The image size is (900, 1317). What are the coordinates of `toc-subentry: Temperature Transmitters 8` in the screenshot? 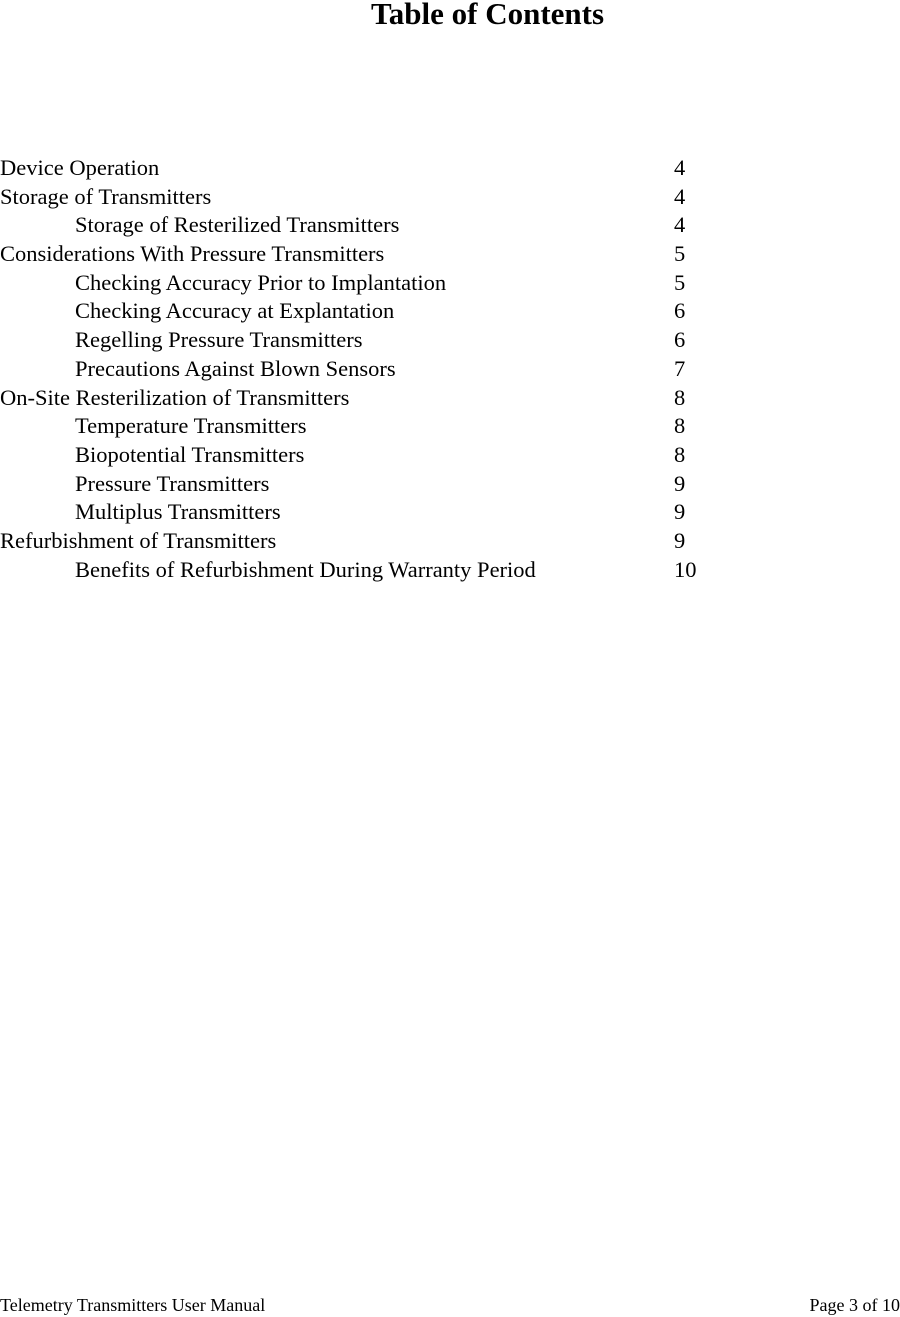 It's located at (380, 426).